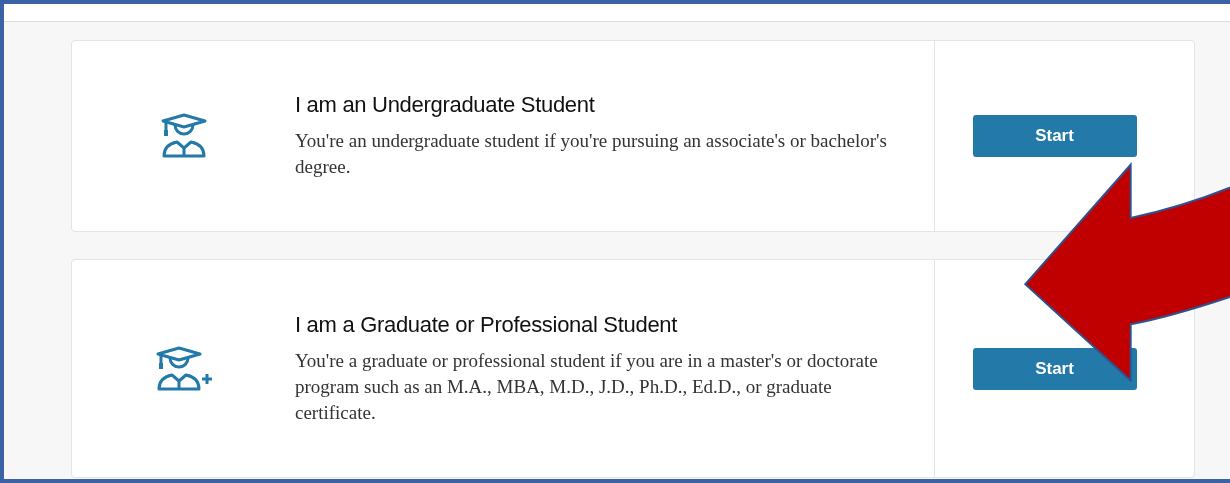 The height and width of the screenshot is (483, 1230). I want to click on option-description: You're a graduate or professional student if you are in a master's or doctorate program such as an M.A., MBA, M.D., J.D., Ph.D., Ed.D., or graduate certificate., so click(587, 386).